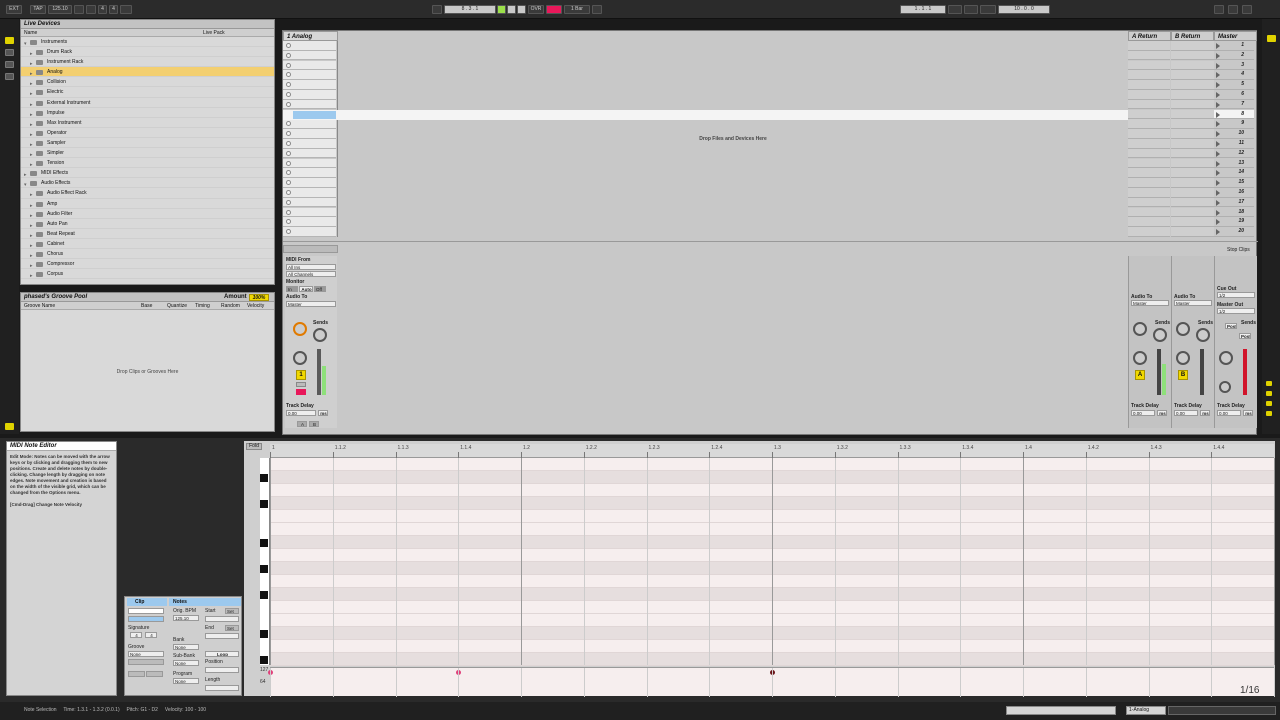  What do you see at coordinates (1234, 183) in the screenshot?
I see `scene-launch: 15` at bounding box center [1234, 183].